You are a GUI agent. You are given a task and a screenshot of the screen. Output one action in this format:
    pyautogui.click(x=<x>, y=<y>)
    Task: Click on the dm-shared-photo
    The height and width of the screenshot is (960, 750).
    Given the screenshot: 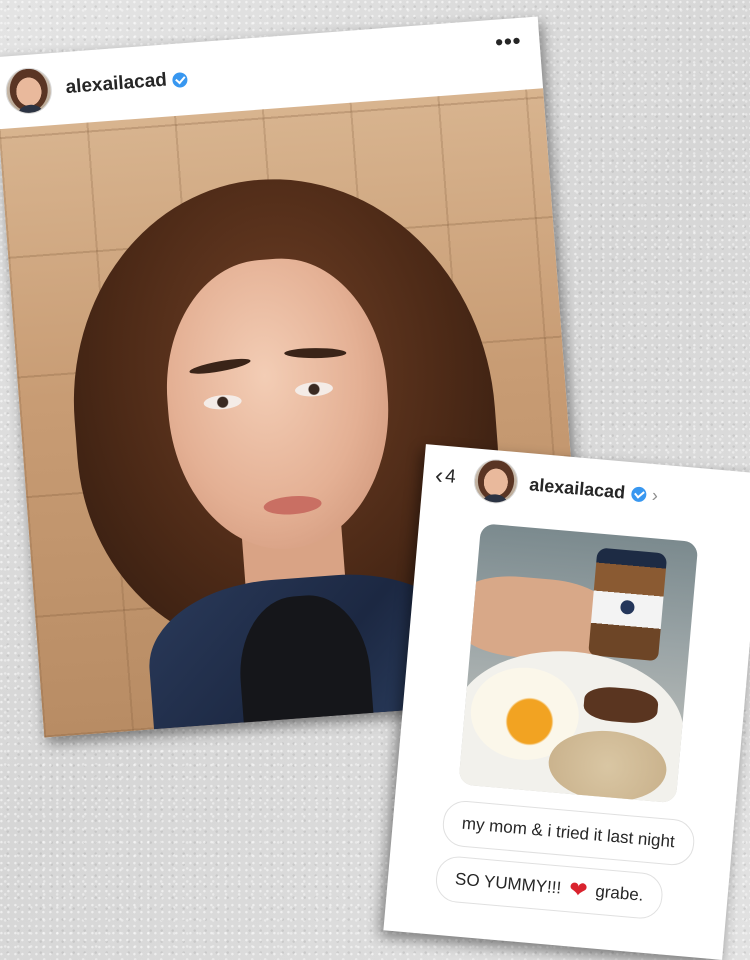 What is the action you would take?
    pyautogui.click(x=578, y=663)
    